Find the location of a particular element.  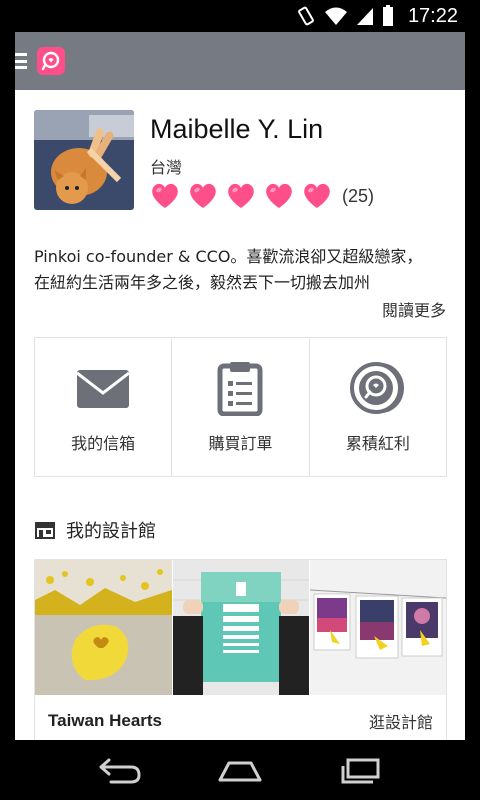

status-time: 17:22 is located at coordinates (432, 15).